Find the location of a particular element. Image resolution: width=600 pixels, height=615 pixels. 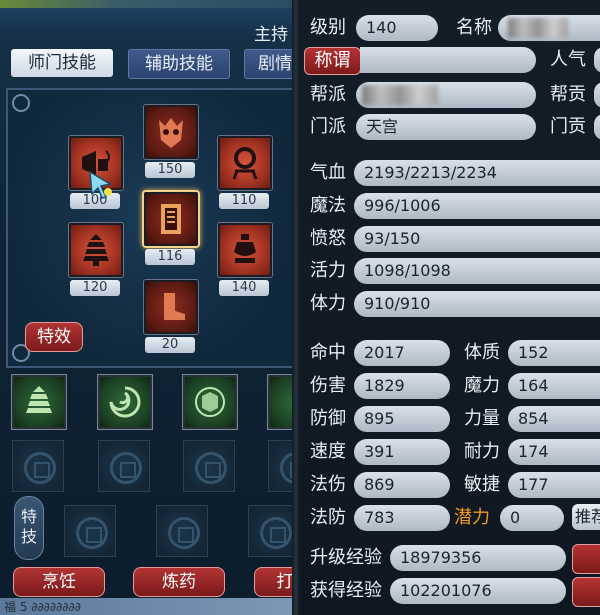

title-field is located at coordinates (448, 60).